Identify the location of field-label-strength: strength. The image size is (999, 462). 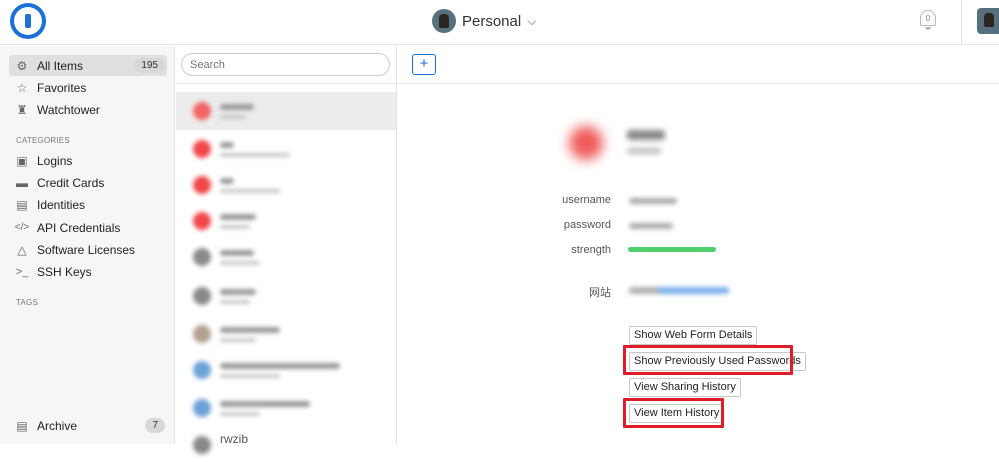
(591, 250).